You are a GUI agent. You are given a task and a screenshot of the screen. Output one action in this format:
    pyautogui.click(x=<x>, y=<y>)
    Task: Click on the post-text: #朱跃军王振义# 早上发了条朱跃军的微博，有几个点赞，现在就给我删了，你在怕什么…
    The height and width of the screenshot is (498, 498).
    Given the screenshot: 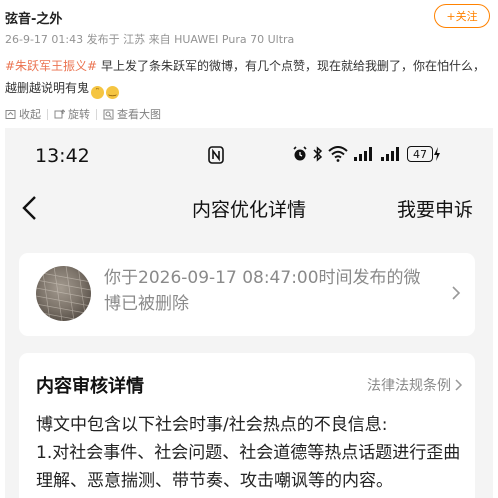 What is the action you would take?
    pyautogui.click(x=249, y=77)
    